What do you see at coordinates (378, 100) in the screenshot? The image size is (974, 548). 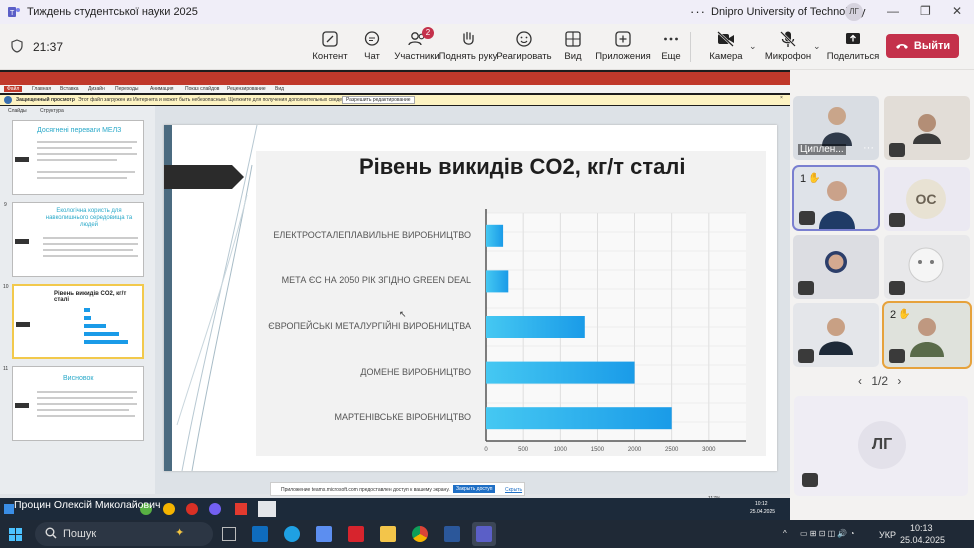 I see `enable-editing-button: Разрешить редактирование` at bounding box center [378, 100].